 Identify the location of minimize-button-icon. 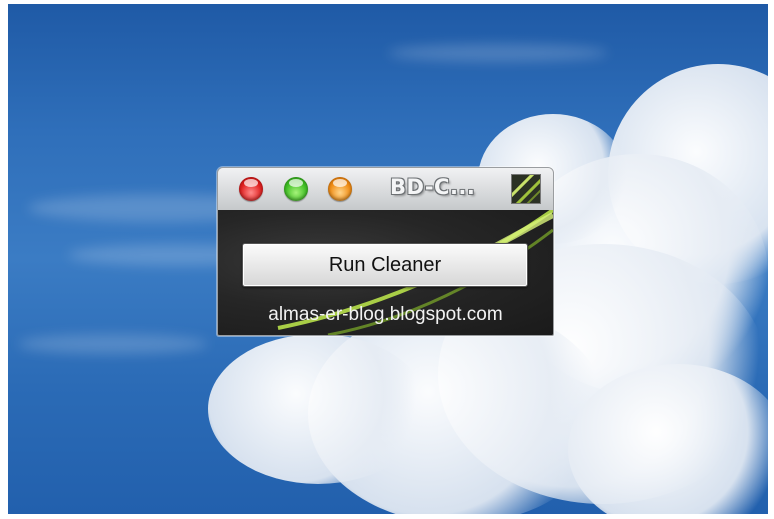
(340, 189).